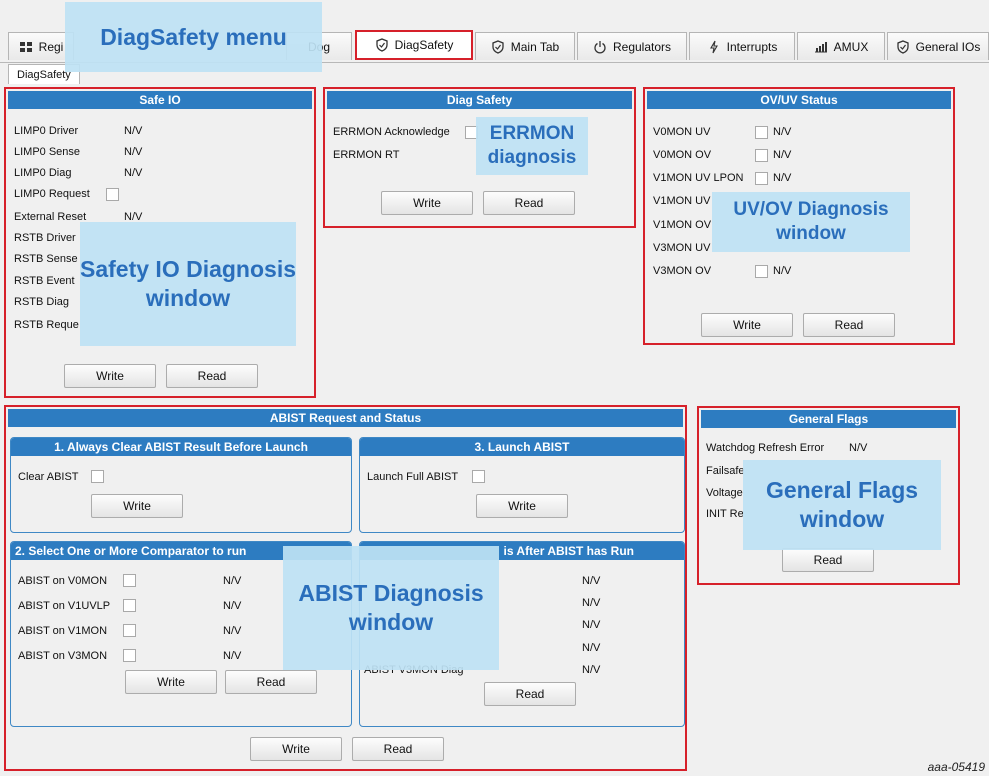 The height and width of the screenshot is (776, 989). I want to click on v1mon-uv-lpon-checkbox, so click(761, 178).